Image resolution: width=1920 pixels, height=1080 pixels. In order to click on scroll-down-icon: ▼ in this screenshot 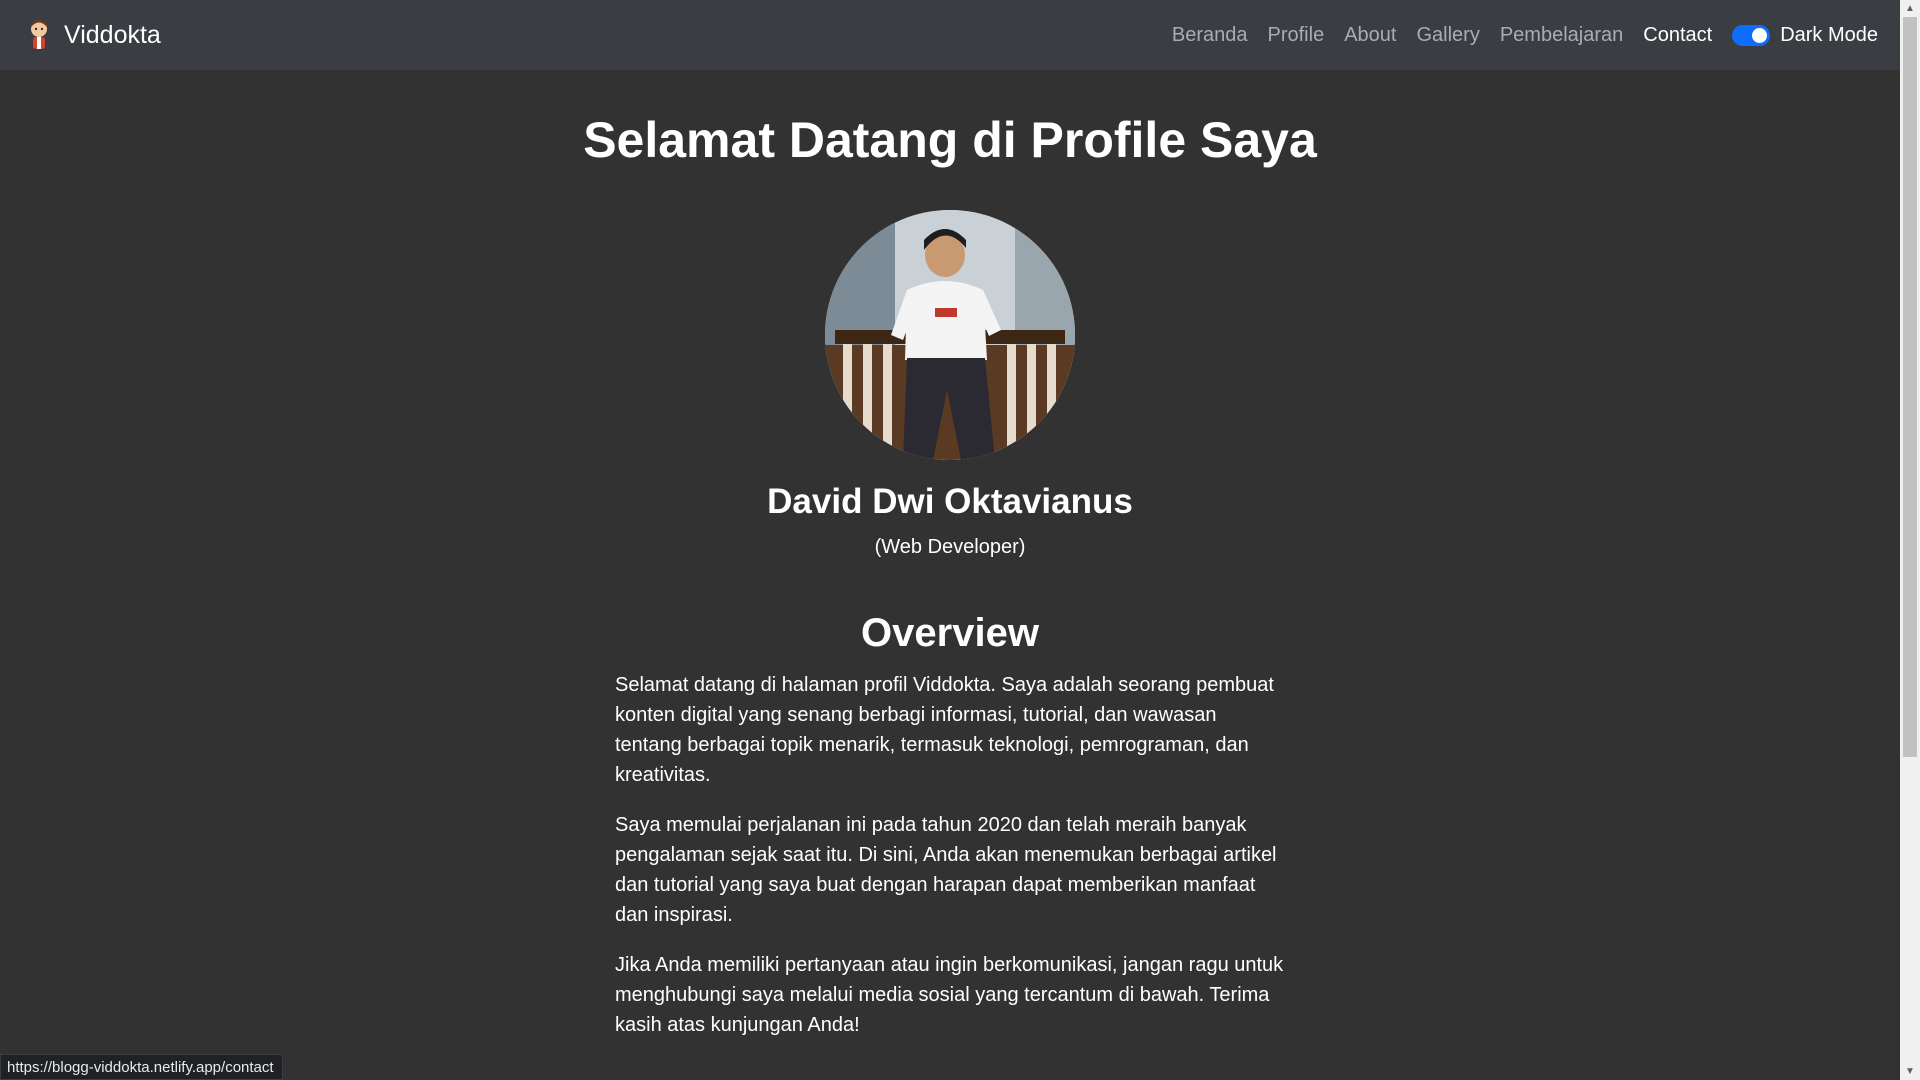, I will do `click(1910, 1071)`.